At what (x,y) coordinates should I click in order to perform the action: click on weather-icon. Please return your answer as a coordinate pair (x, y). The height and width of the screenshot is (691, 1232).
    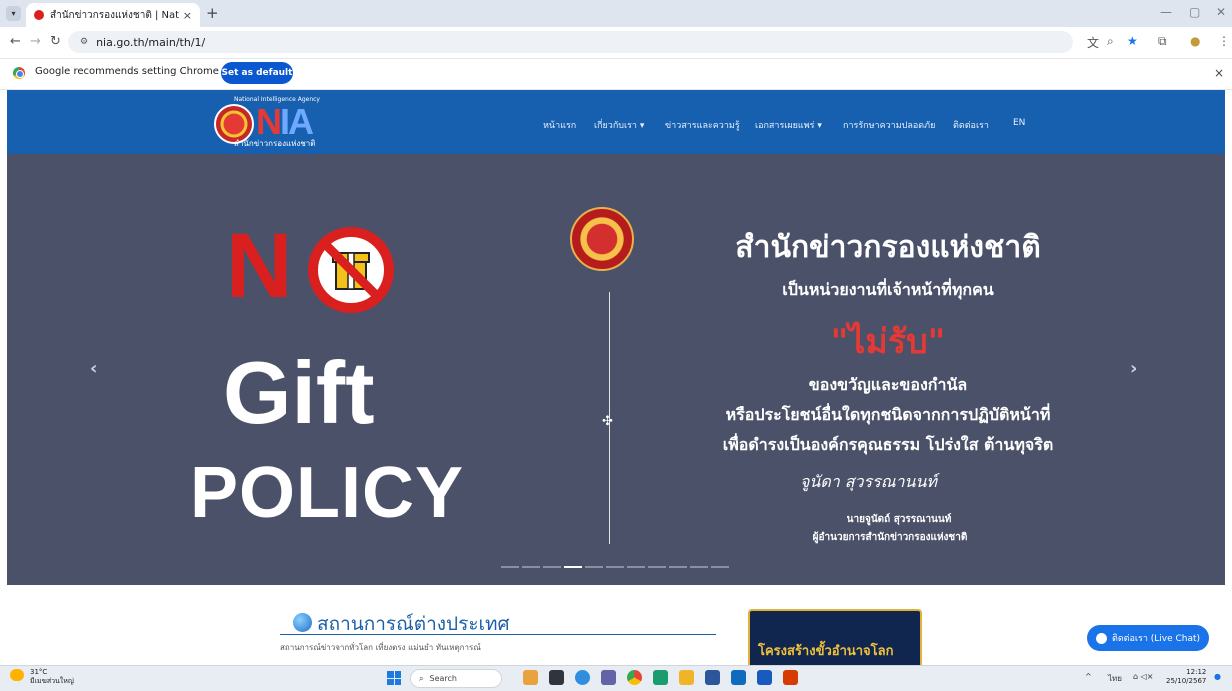
    Looking at the image, I should click on (17, 675).